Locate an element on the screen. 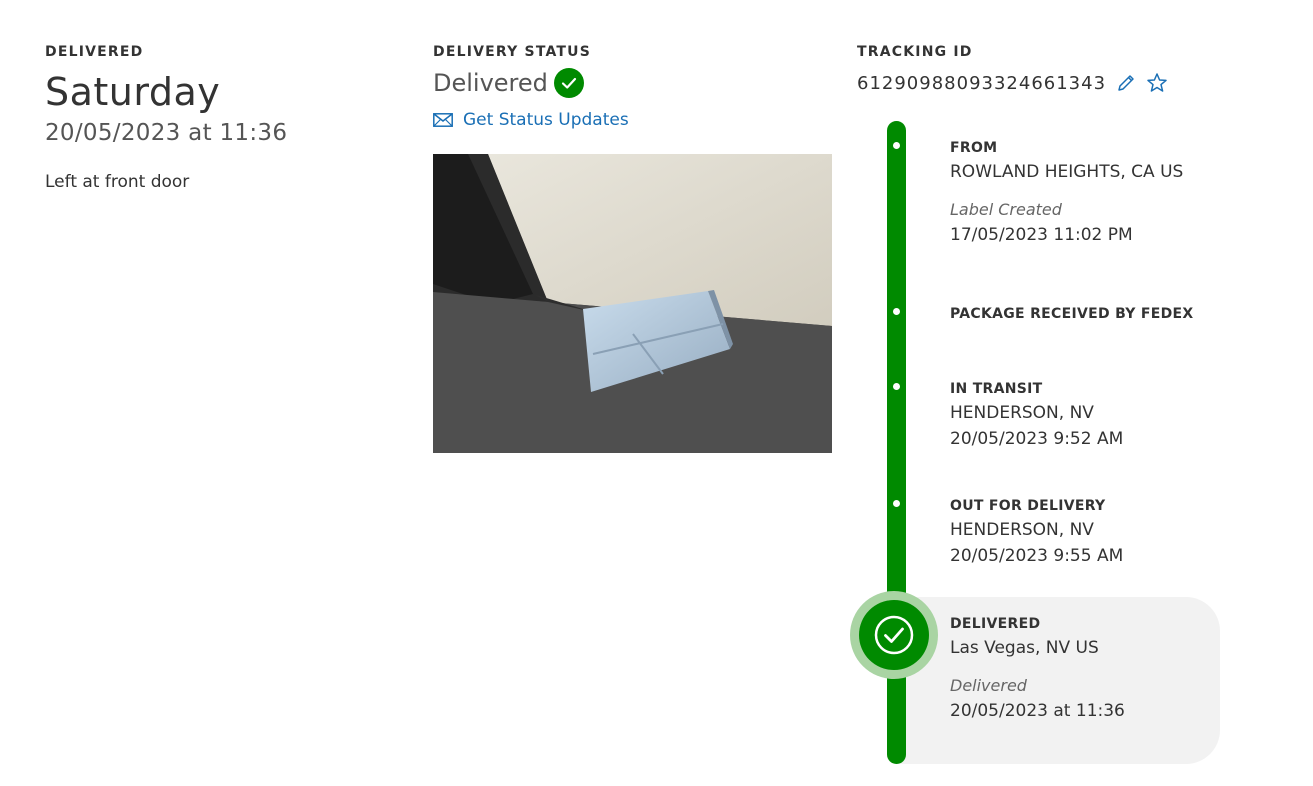 Image resolution: width=1313 pixels, height=786 pixels. step-title: PACKAGE RECEIVED BY FEDEX is located at coordinates (1072, 314).